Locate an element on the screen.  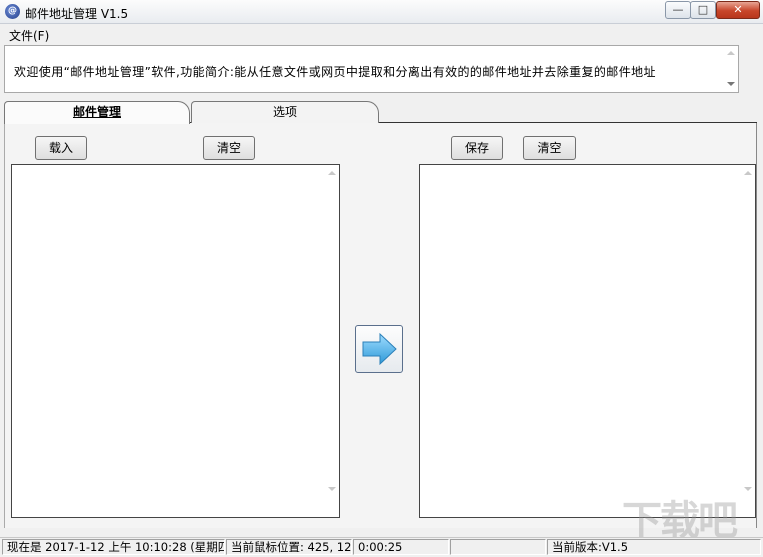
info-scrollbar is located at coordinates (730, 69).